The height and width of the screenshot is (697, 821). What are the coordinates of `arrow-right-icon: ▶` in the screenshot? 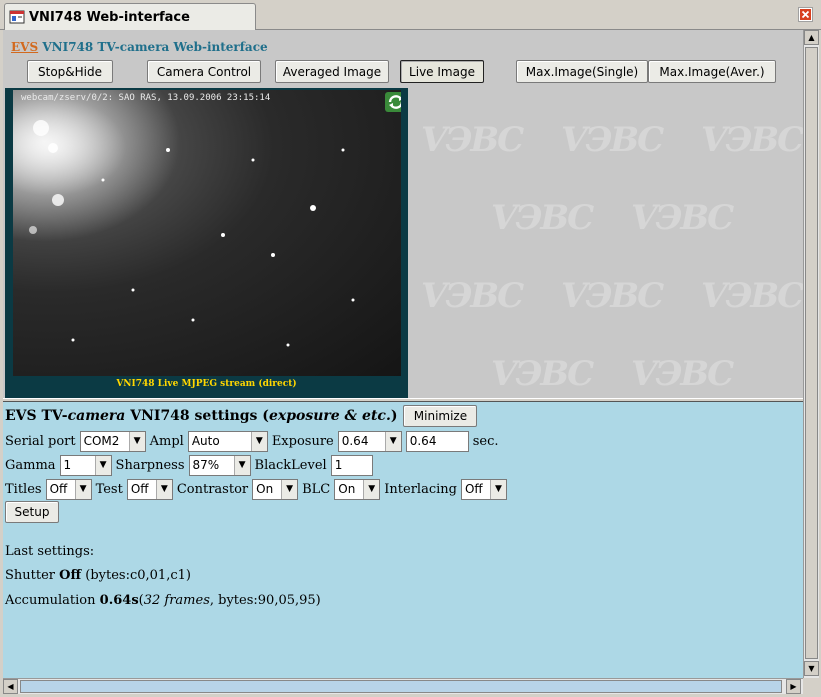 It's located at (793, 686).